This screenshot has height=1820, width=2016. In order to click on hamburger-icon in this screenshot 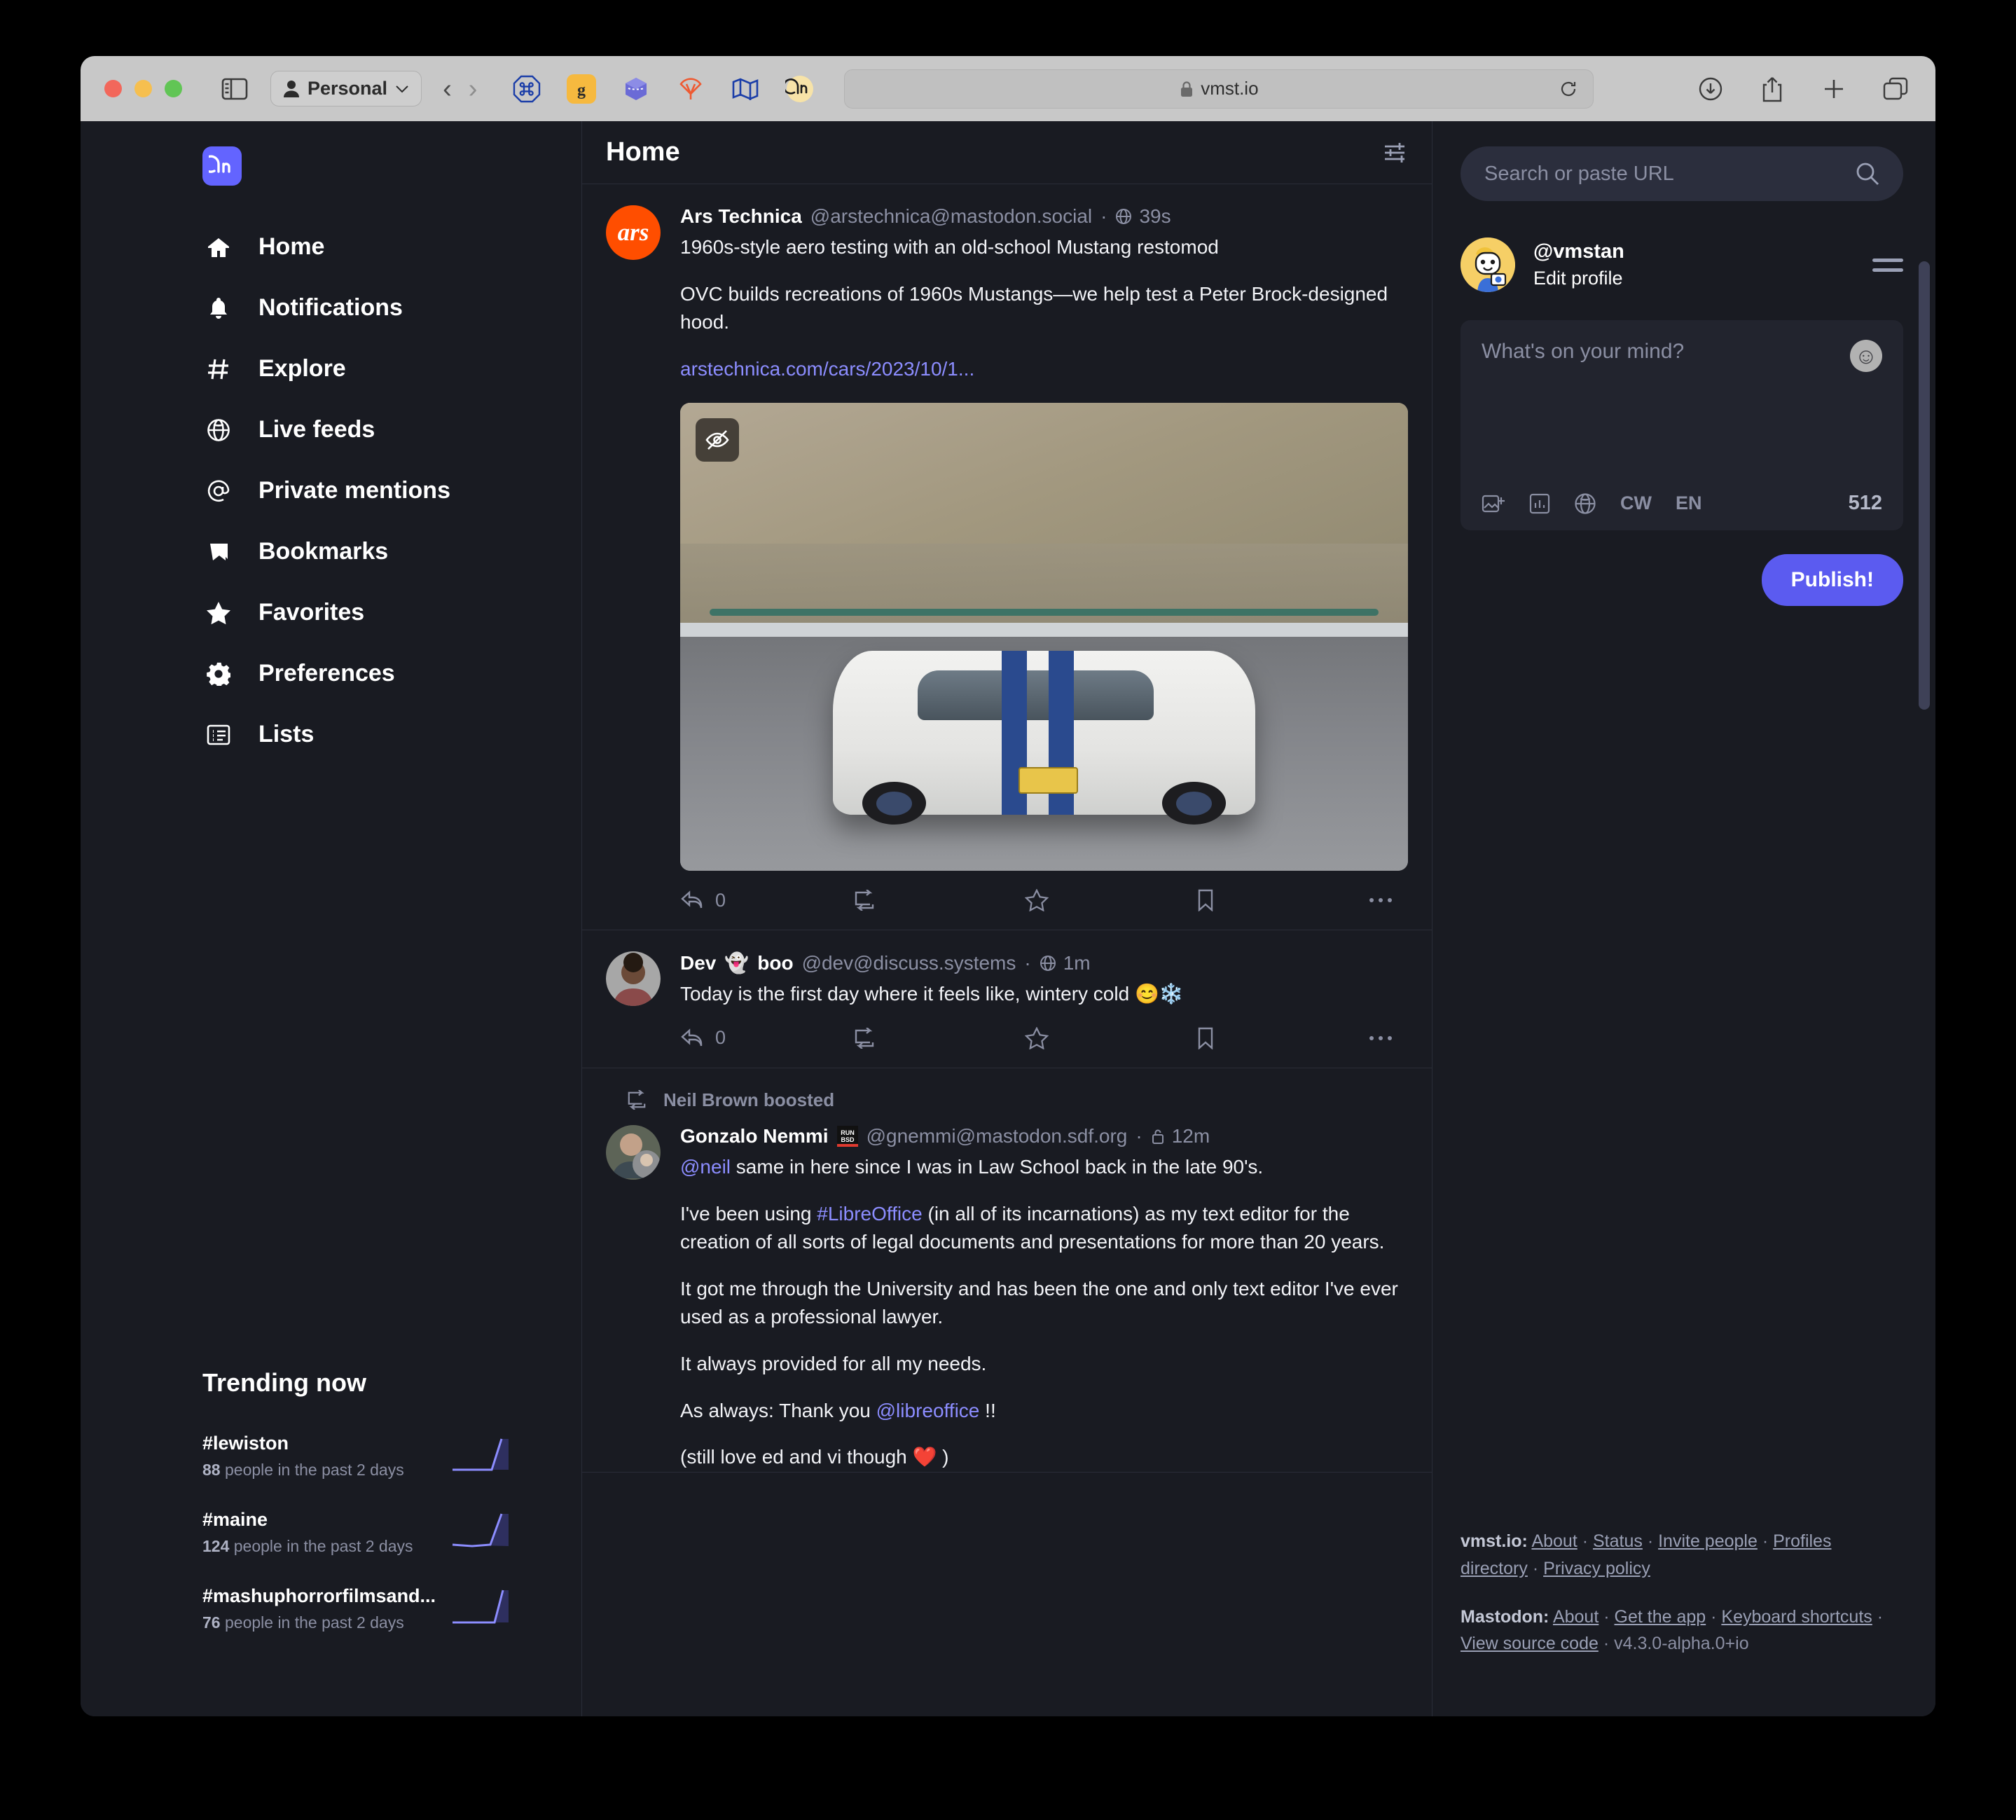, I will do `click(1887, 265)`.